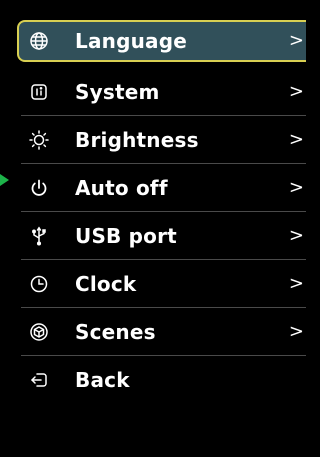 This screenshot has height=457, width=320. Describe the element at coordinates (126, 236) in the screenshot. I see `menu-item-label: USB port` at that location.